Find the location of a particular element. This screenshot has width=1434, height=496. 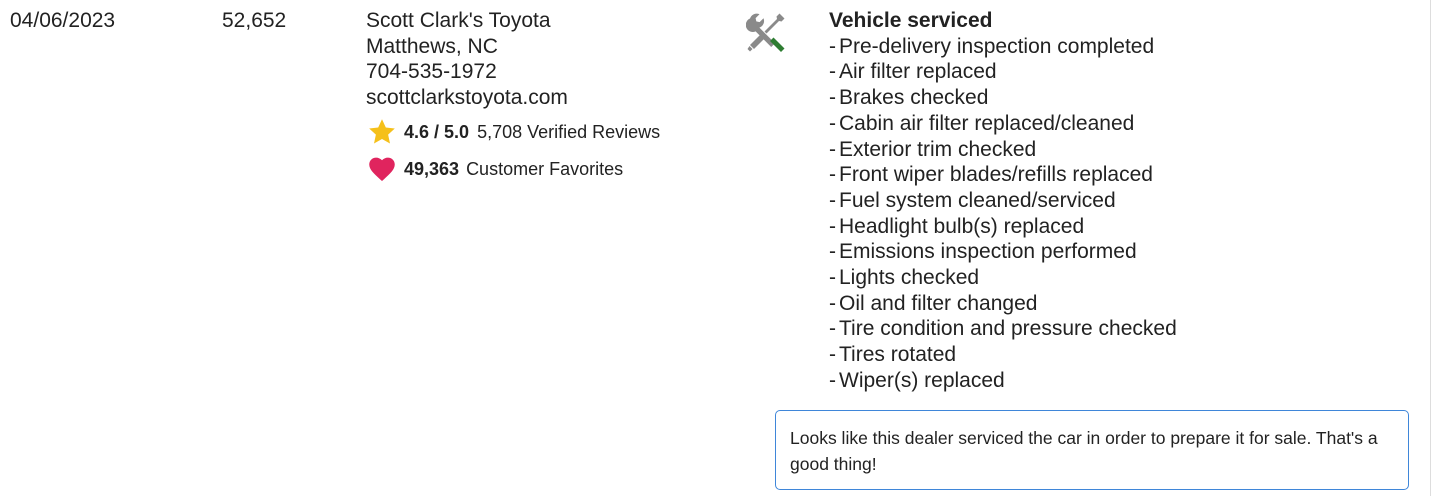

dealer-name: Scott Clark's Toyota is located at coordinates (458, 20).